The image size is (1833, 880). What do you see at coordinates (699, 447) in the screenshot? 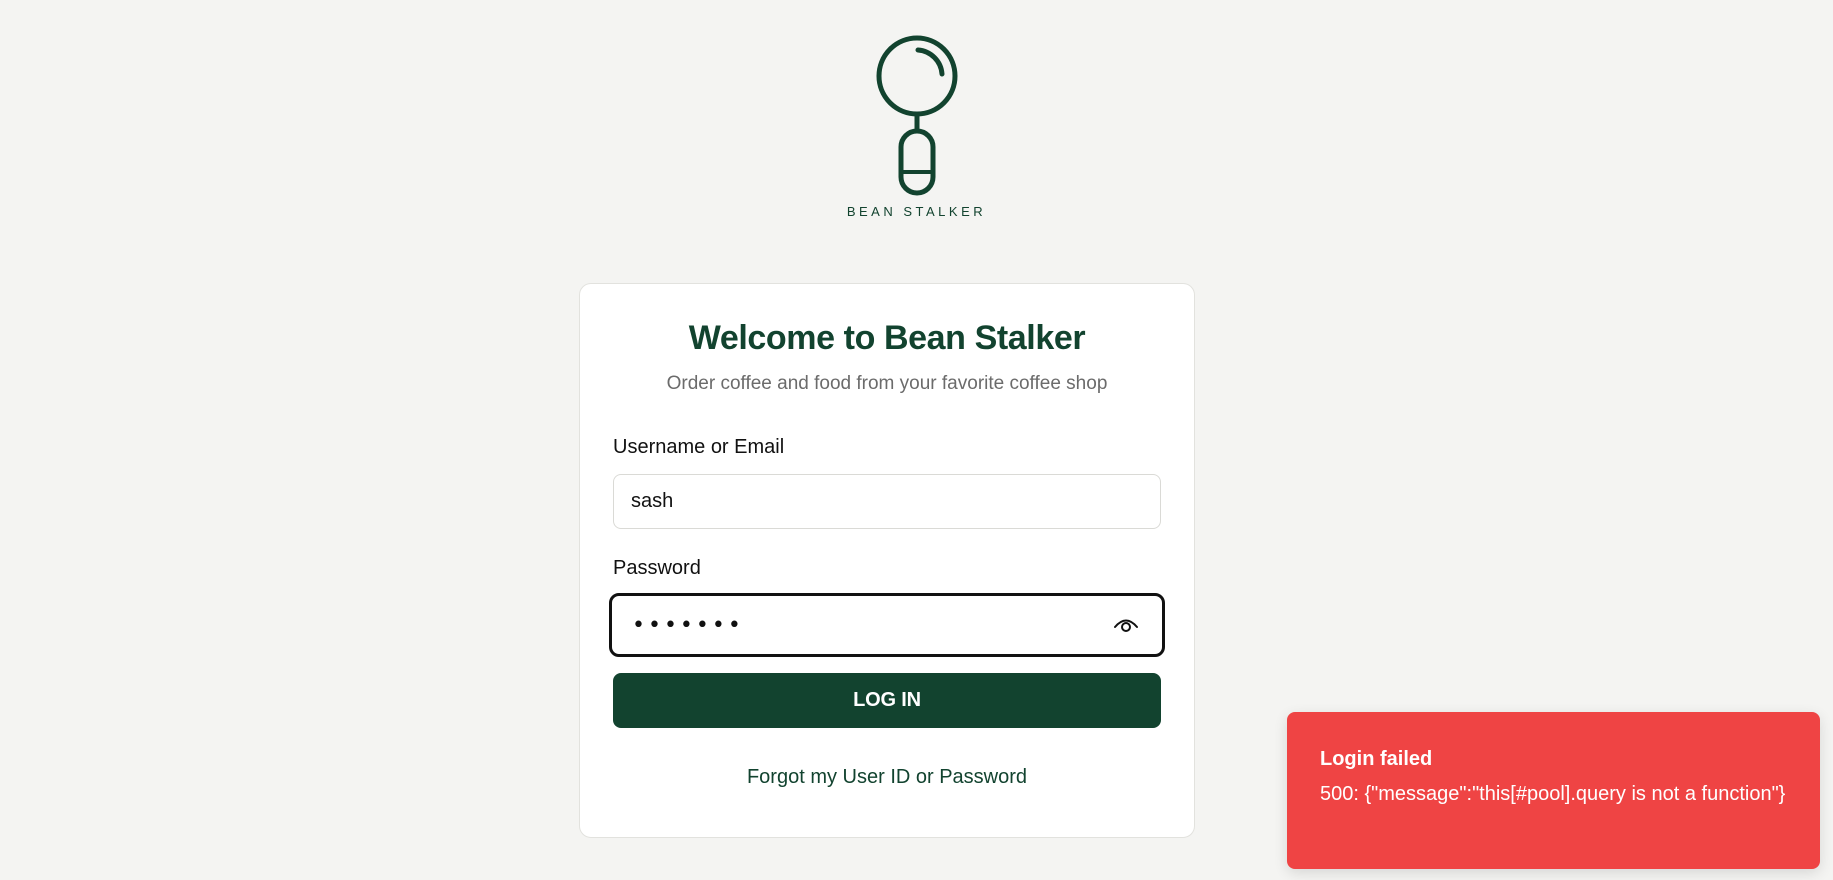
I see `username-label: Username or Email` at bounding box center [699, 447].